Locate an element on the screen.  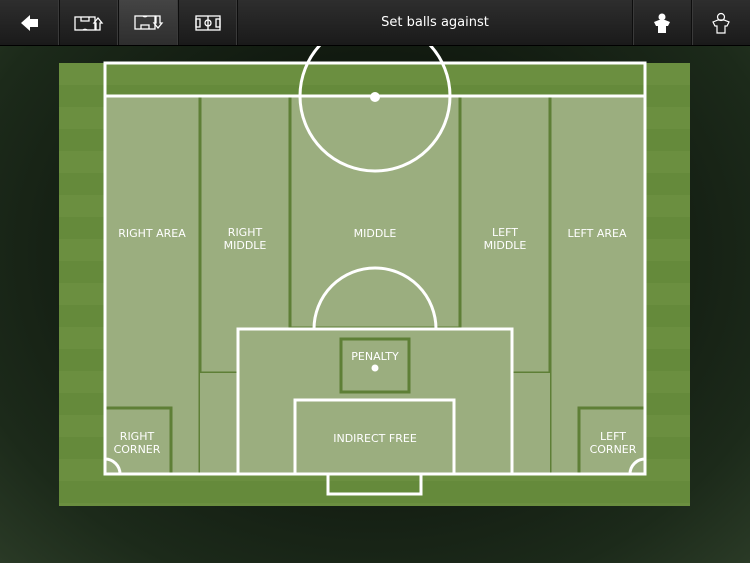
own-team-button is located at coordinates (661, 22).